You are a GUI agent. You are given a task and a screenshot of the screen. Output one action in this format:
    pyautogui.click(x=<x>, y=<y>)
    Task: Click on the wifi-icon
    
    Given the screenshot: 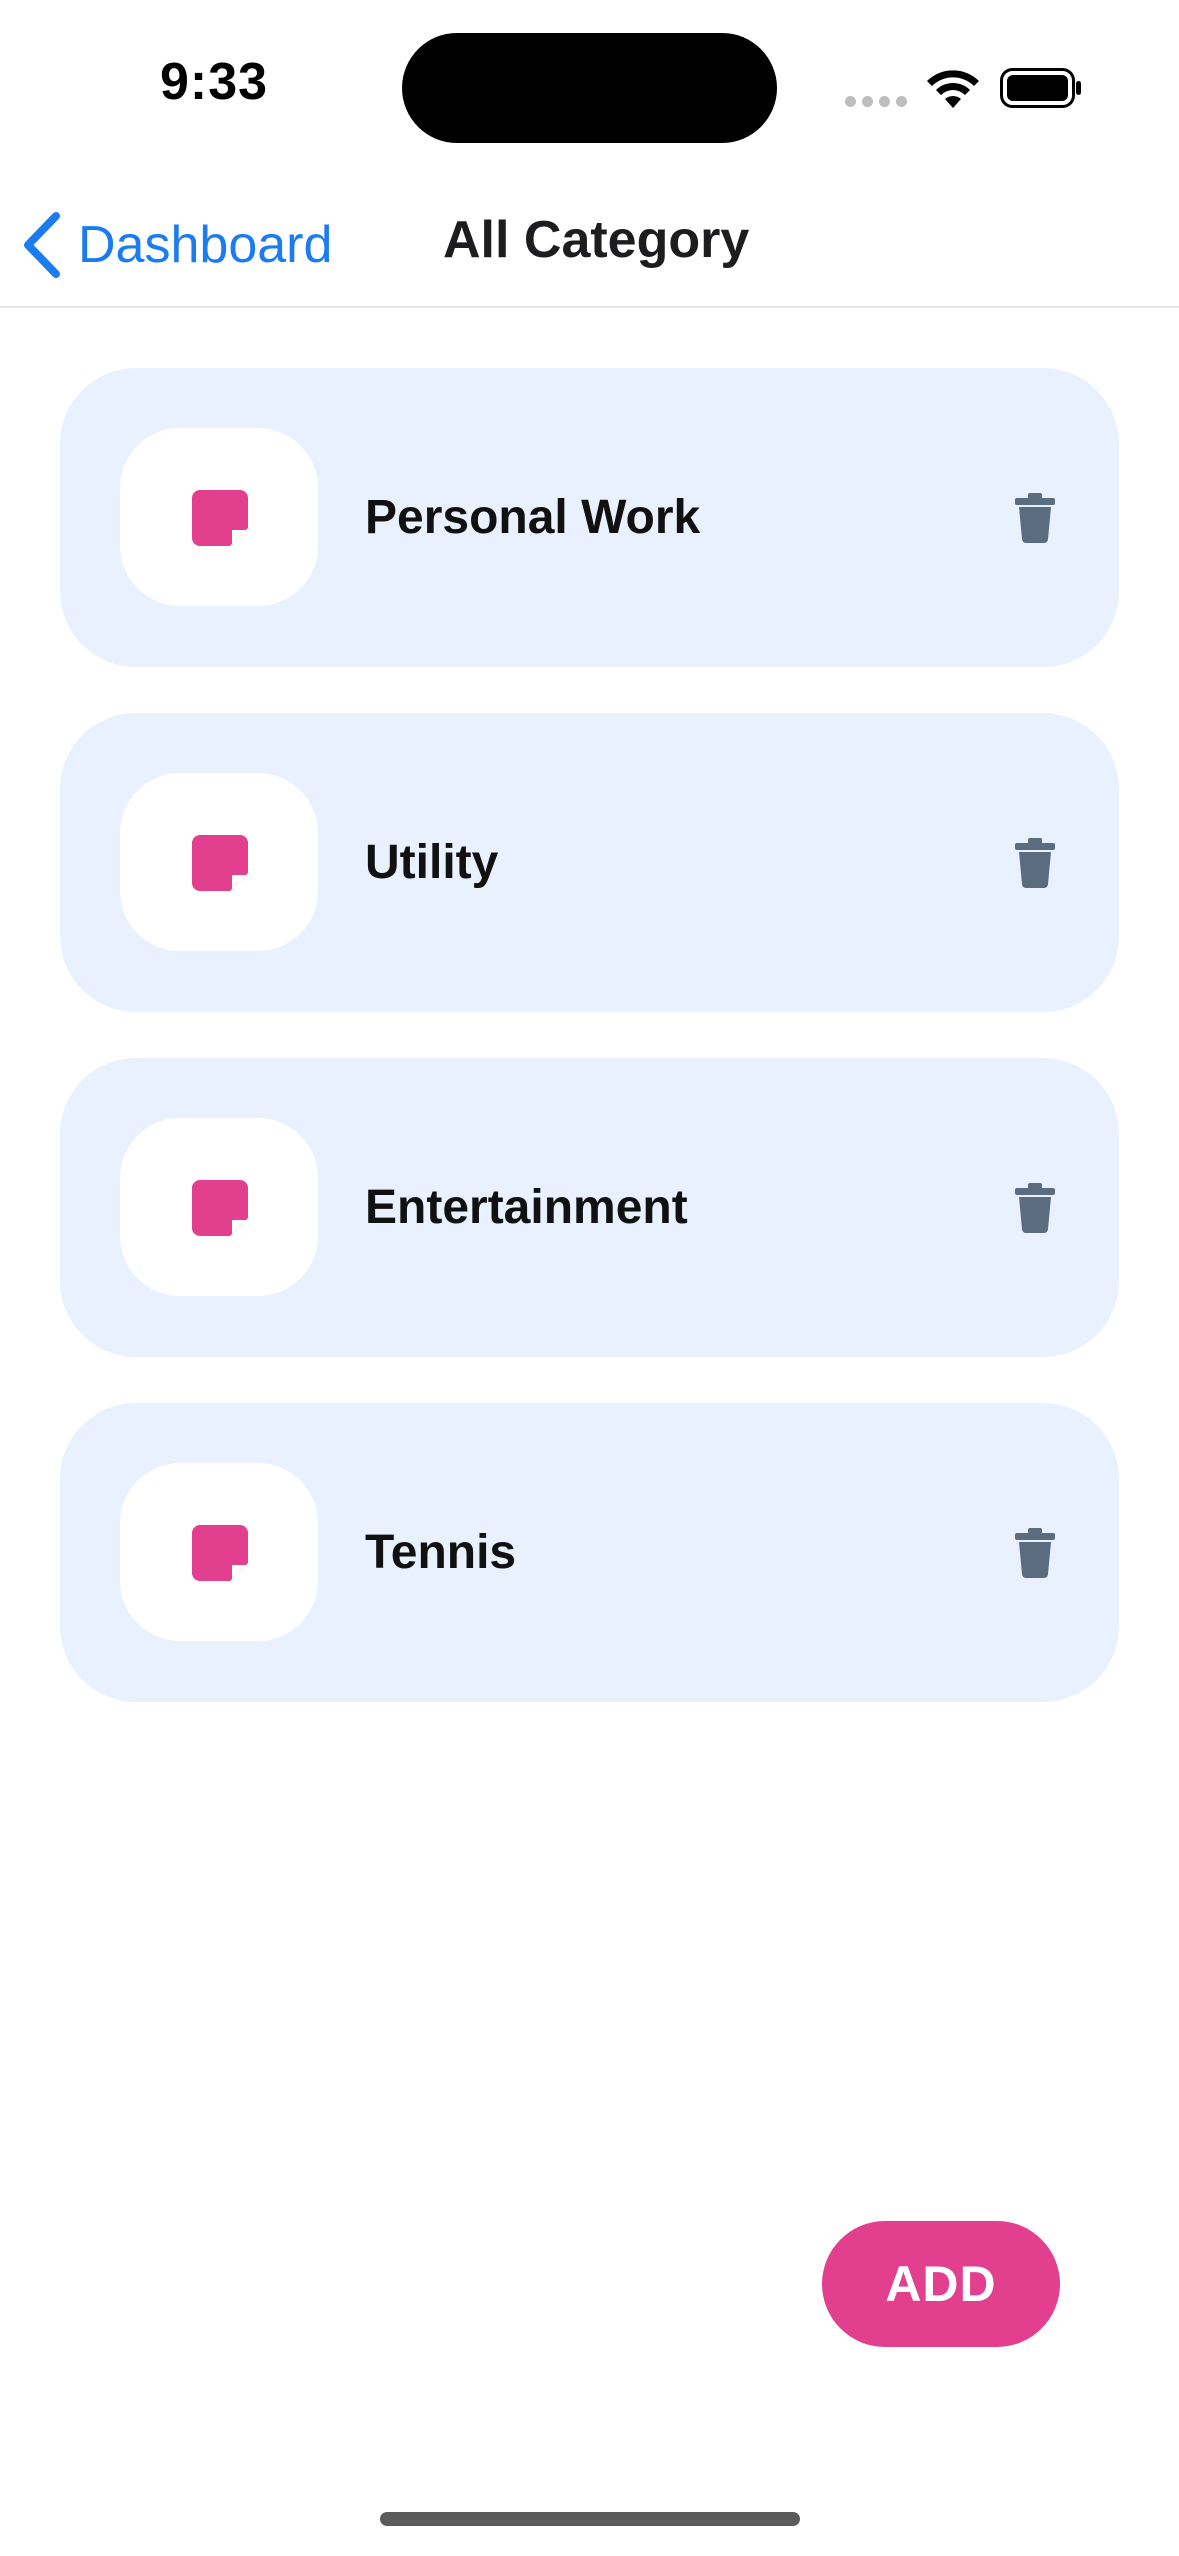 What is the action you would take?
    pyautogui.click(x=953, y=89)
    